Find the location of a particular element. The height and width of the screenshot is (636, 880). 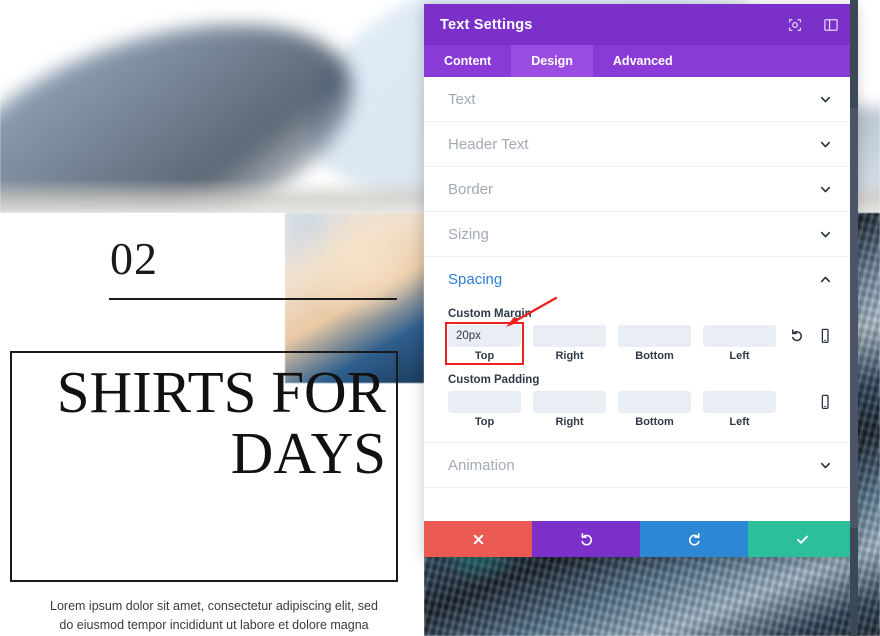

annotation-arrow is located at coordinates (532, 311).